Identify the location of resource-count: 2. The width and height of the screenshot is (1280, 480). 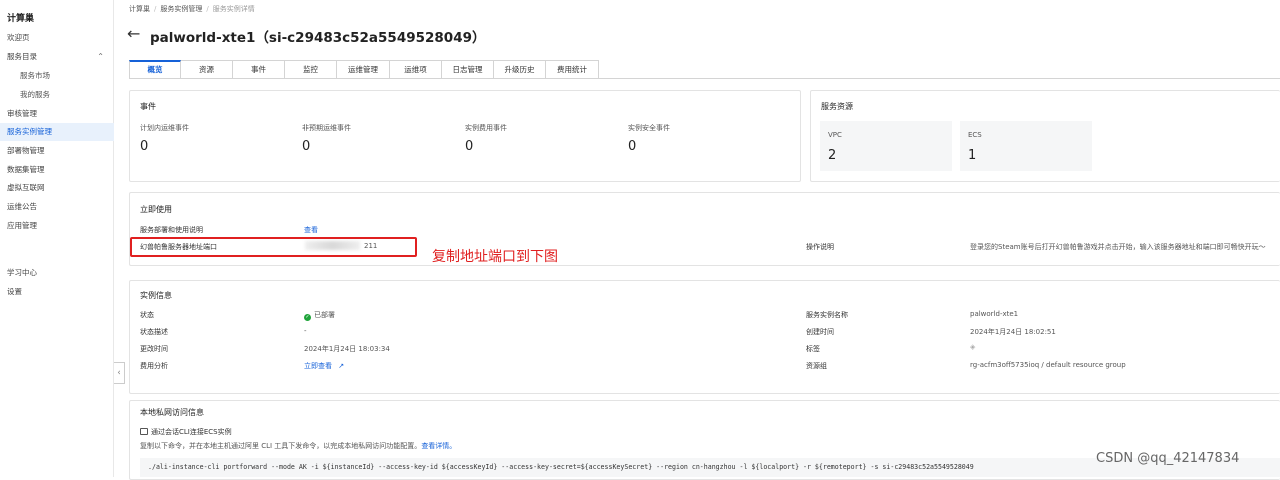
(832, 155).